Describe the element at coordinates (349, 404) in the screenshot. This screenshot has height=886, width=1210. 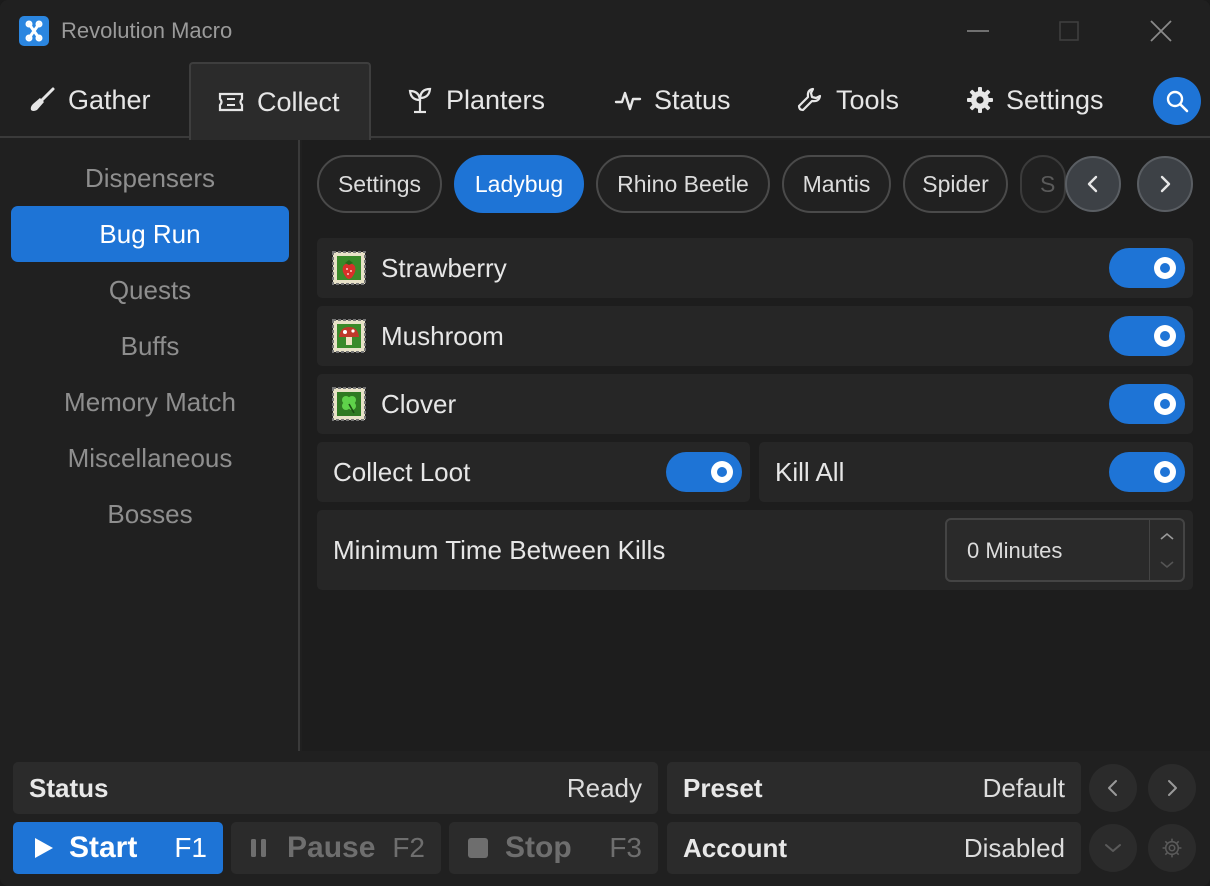
I see `clover-stamp-icon` at that location.